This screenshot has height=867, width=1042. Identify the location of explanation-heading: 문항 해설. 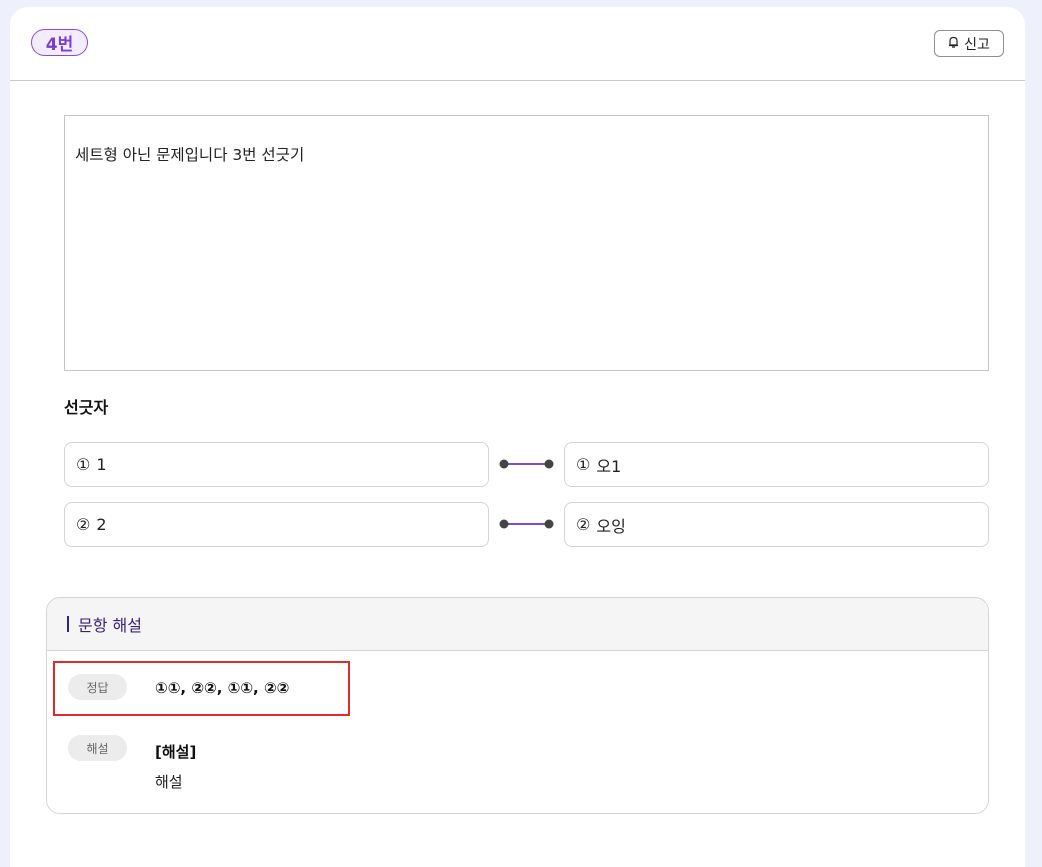
(110, 625).